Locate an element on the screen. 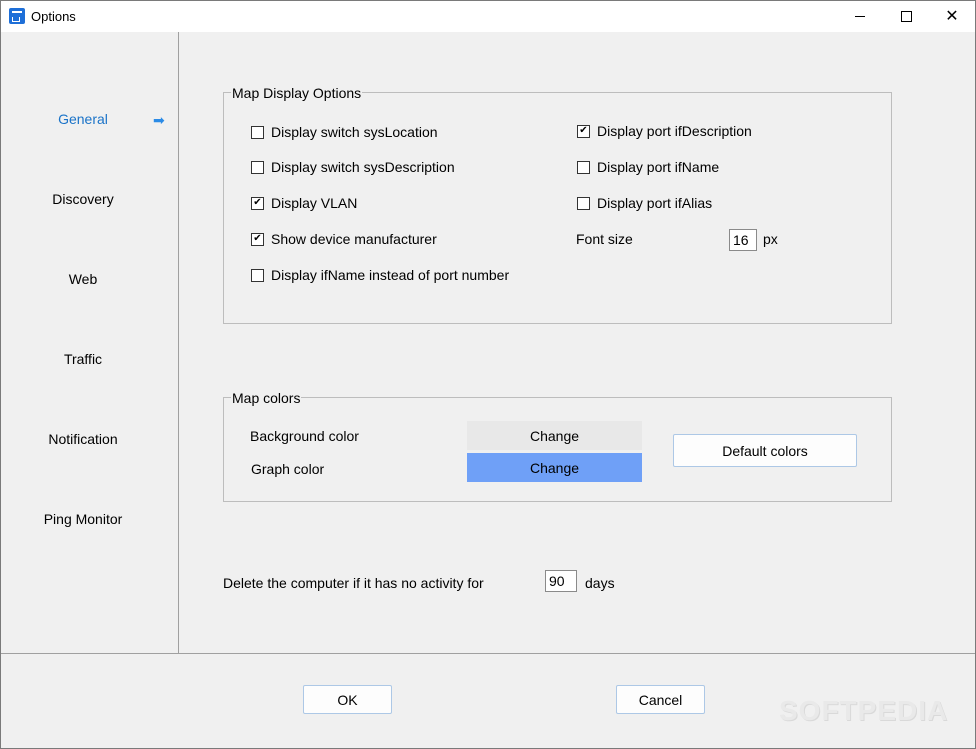 The image size is (976, 749). option-show-manufacturer: ✔ Show device manufacturer is located at coordinates (344, 239).